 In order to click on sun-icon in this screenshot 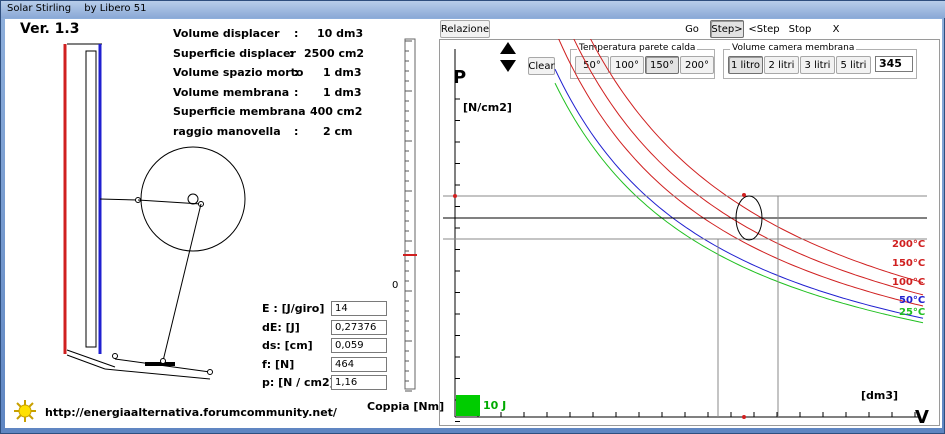, I will do `click(25, 411)`.